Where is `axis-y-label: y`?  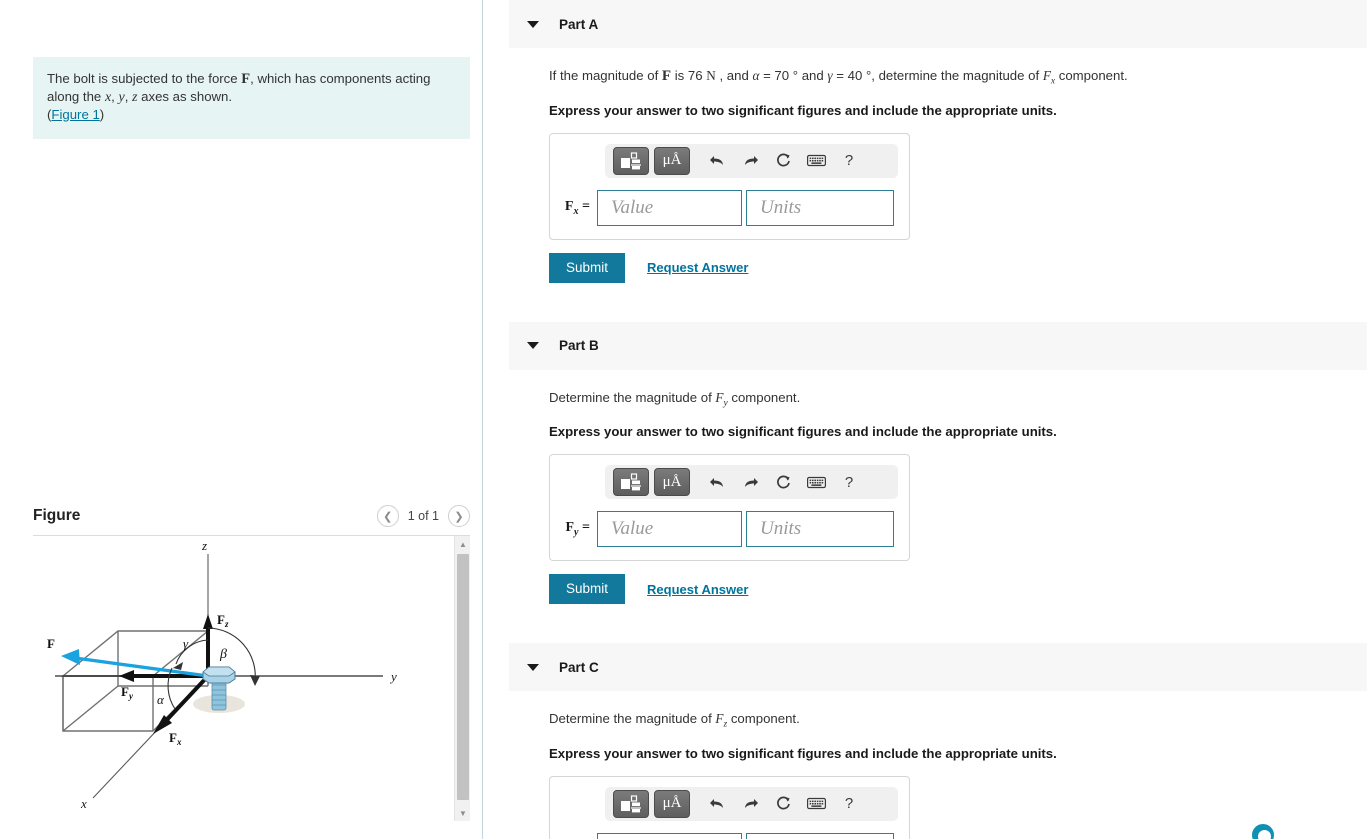
axis-y-label: y is located at coordinates (393, 676).